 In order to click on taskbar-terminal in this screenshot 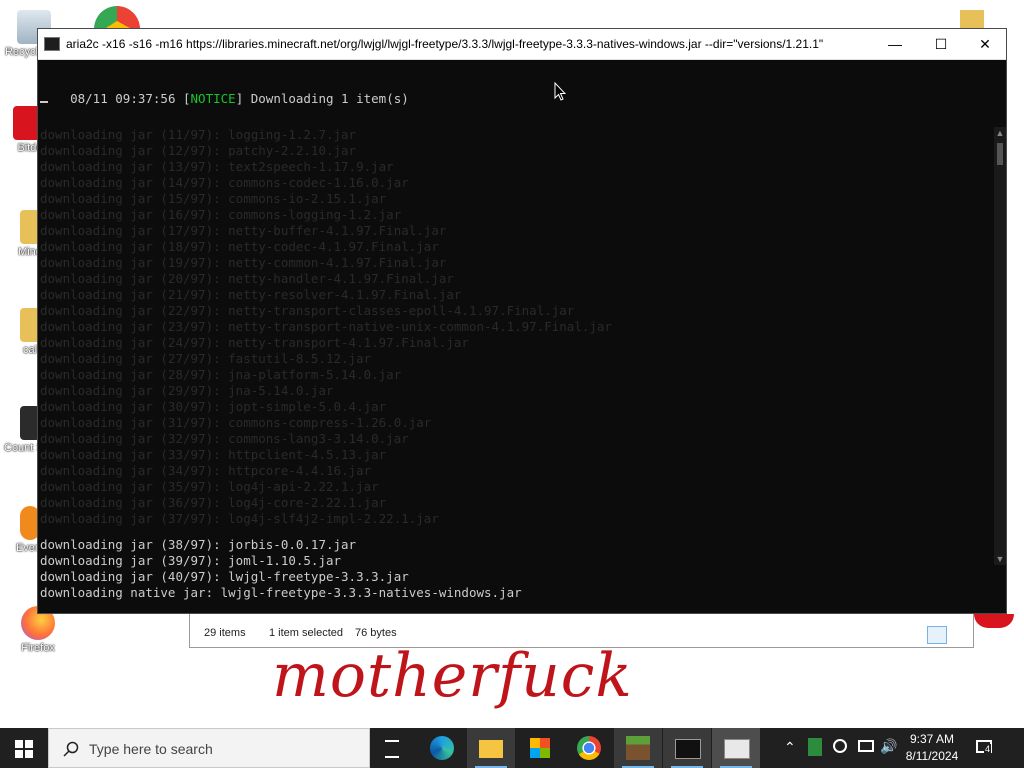, I will do `click(687, 748)`.